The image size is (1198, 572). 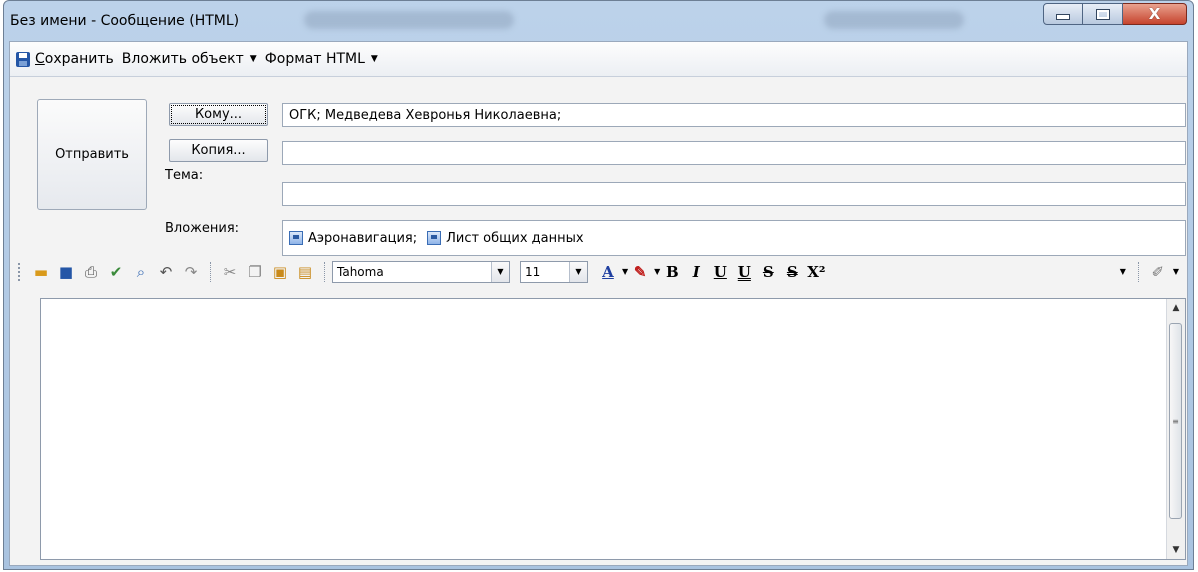 I want to click on scroll-thumb: ≡, so click(x=1175, y=421).